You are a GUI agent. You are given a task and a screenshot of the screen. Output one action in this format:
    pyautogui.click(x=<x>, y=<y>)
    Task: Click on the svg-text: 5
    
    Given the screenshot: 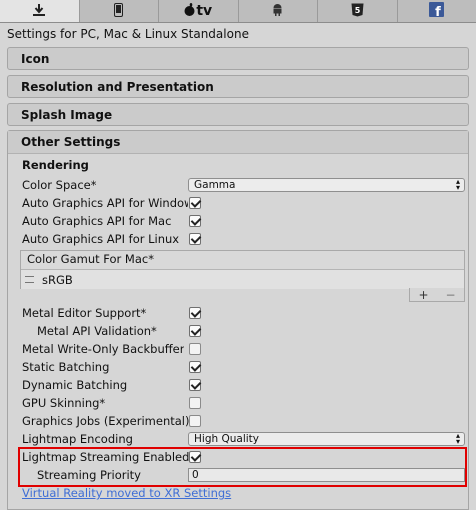 What is the action you would take?
    pyautogui.click(x=357, y=10)
    